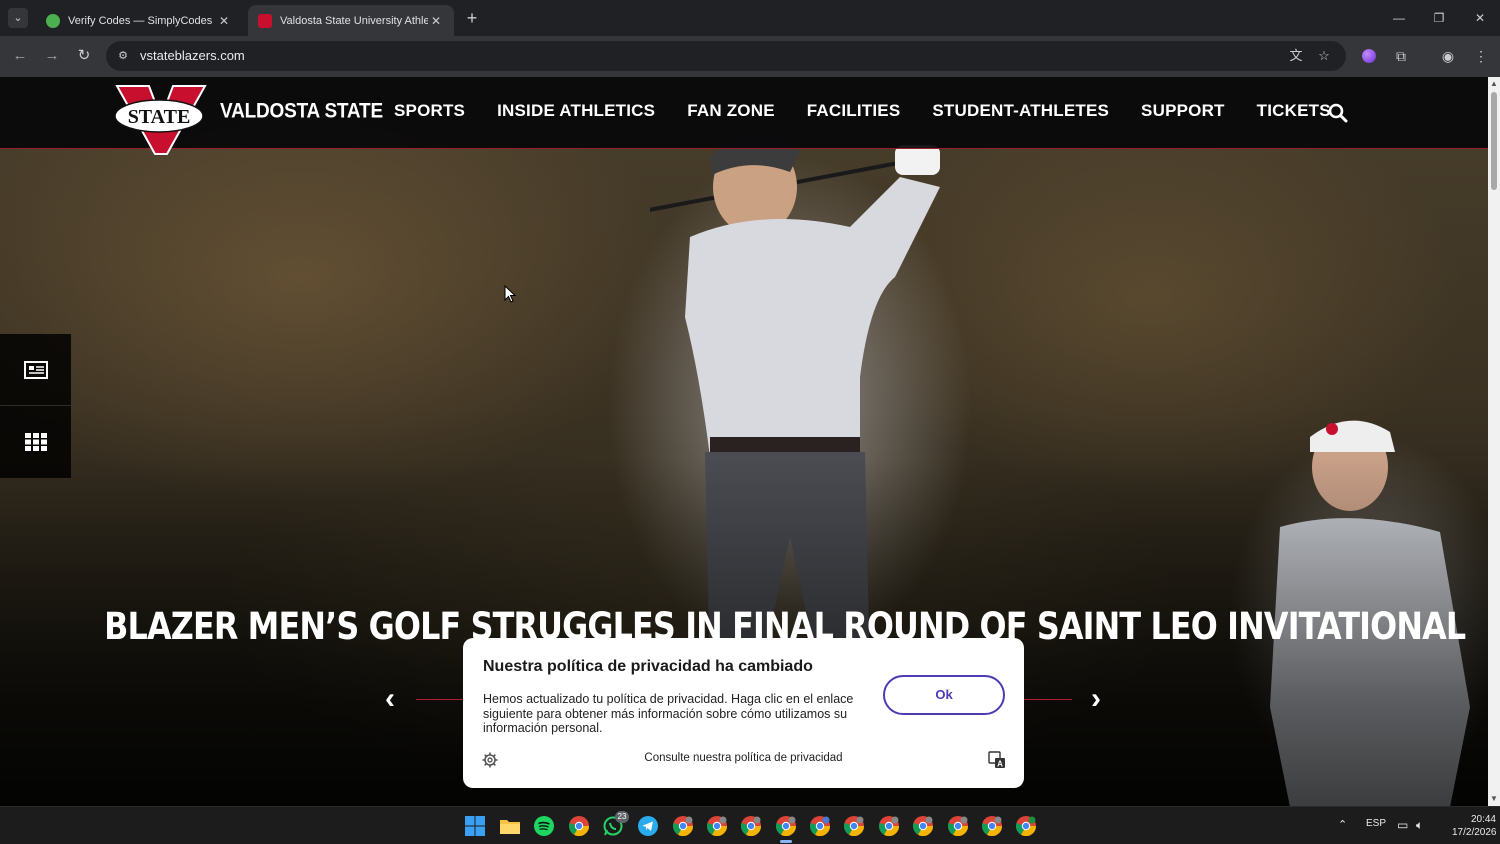 The image size is (1500, 844). What do you see at coordinates (1494, 441) in the screenshot?
I see `page-scrollbar: ▲ ▼` at bounding box center [1494, 441].